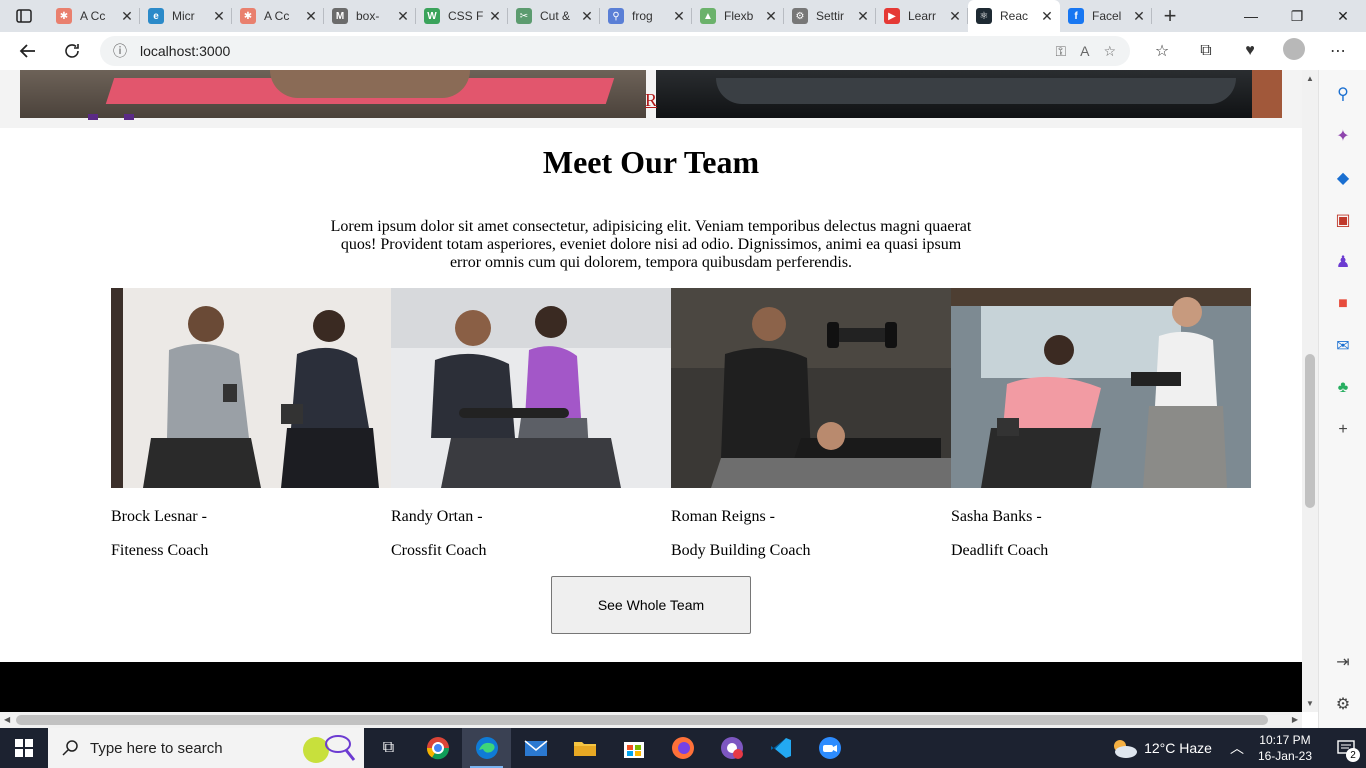 The height and width of the screenshot is (768, 1366). I want to click on team-card: Brock Lesnar - Fiteness Coach, so click(251, 423).